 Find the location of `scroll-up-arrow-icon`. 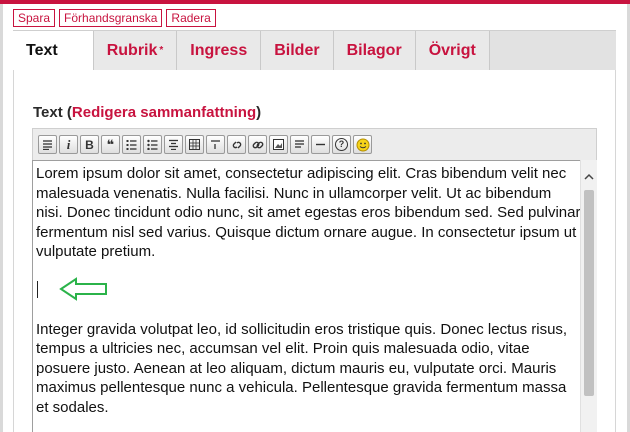

scroll-up-arrow-icon is located at coordinates (589, 176).